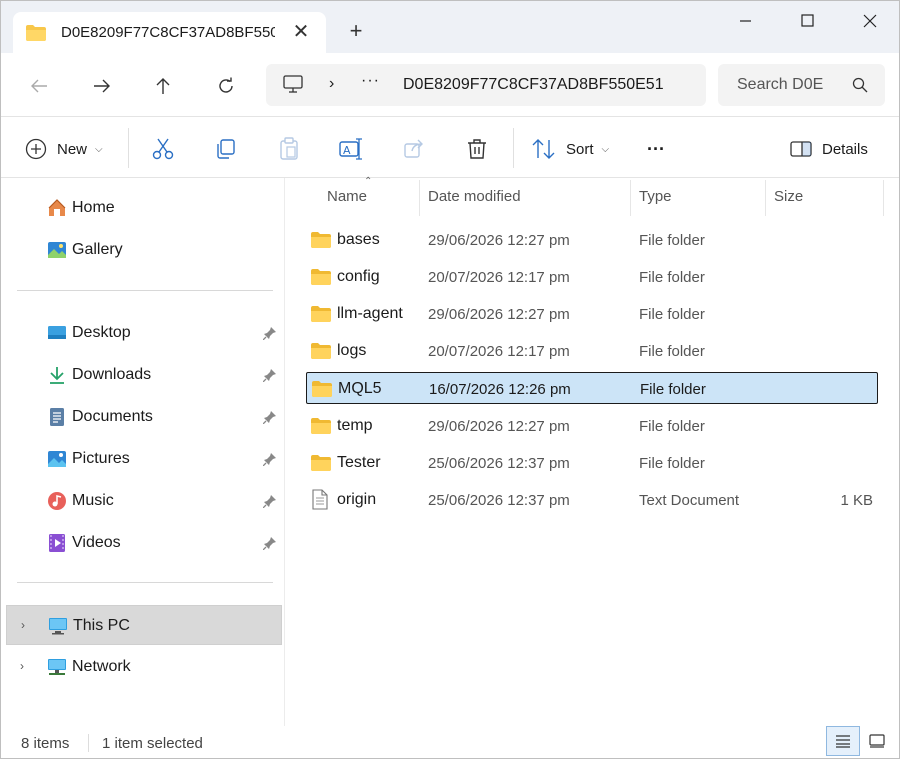 This screenshot has height=759, width=900. I want to click on rename-button: A, so click(351, 149).